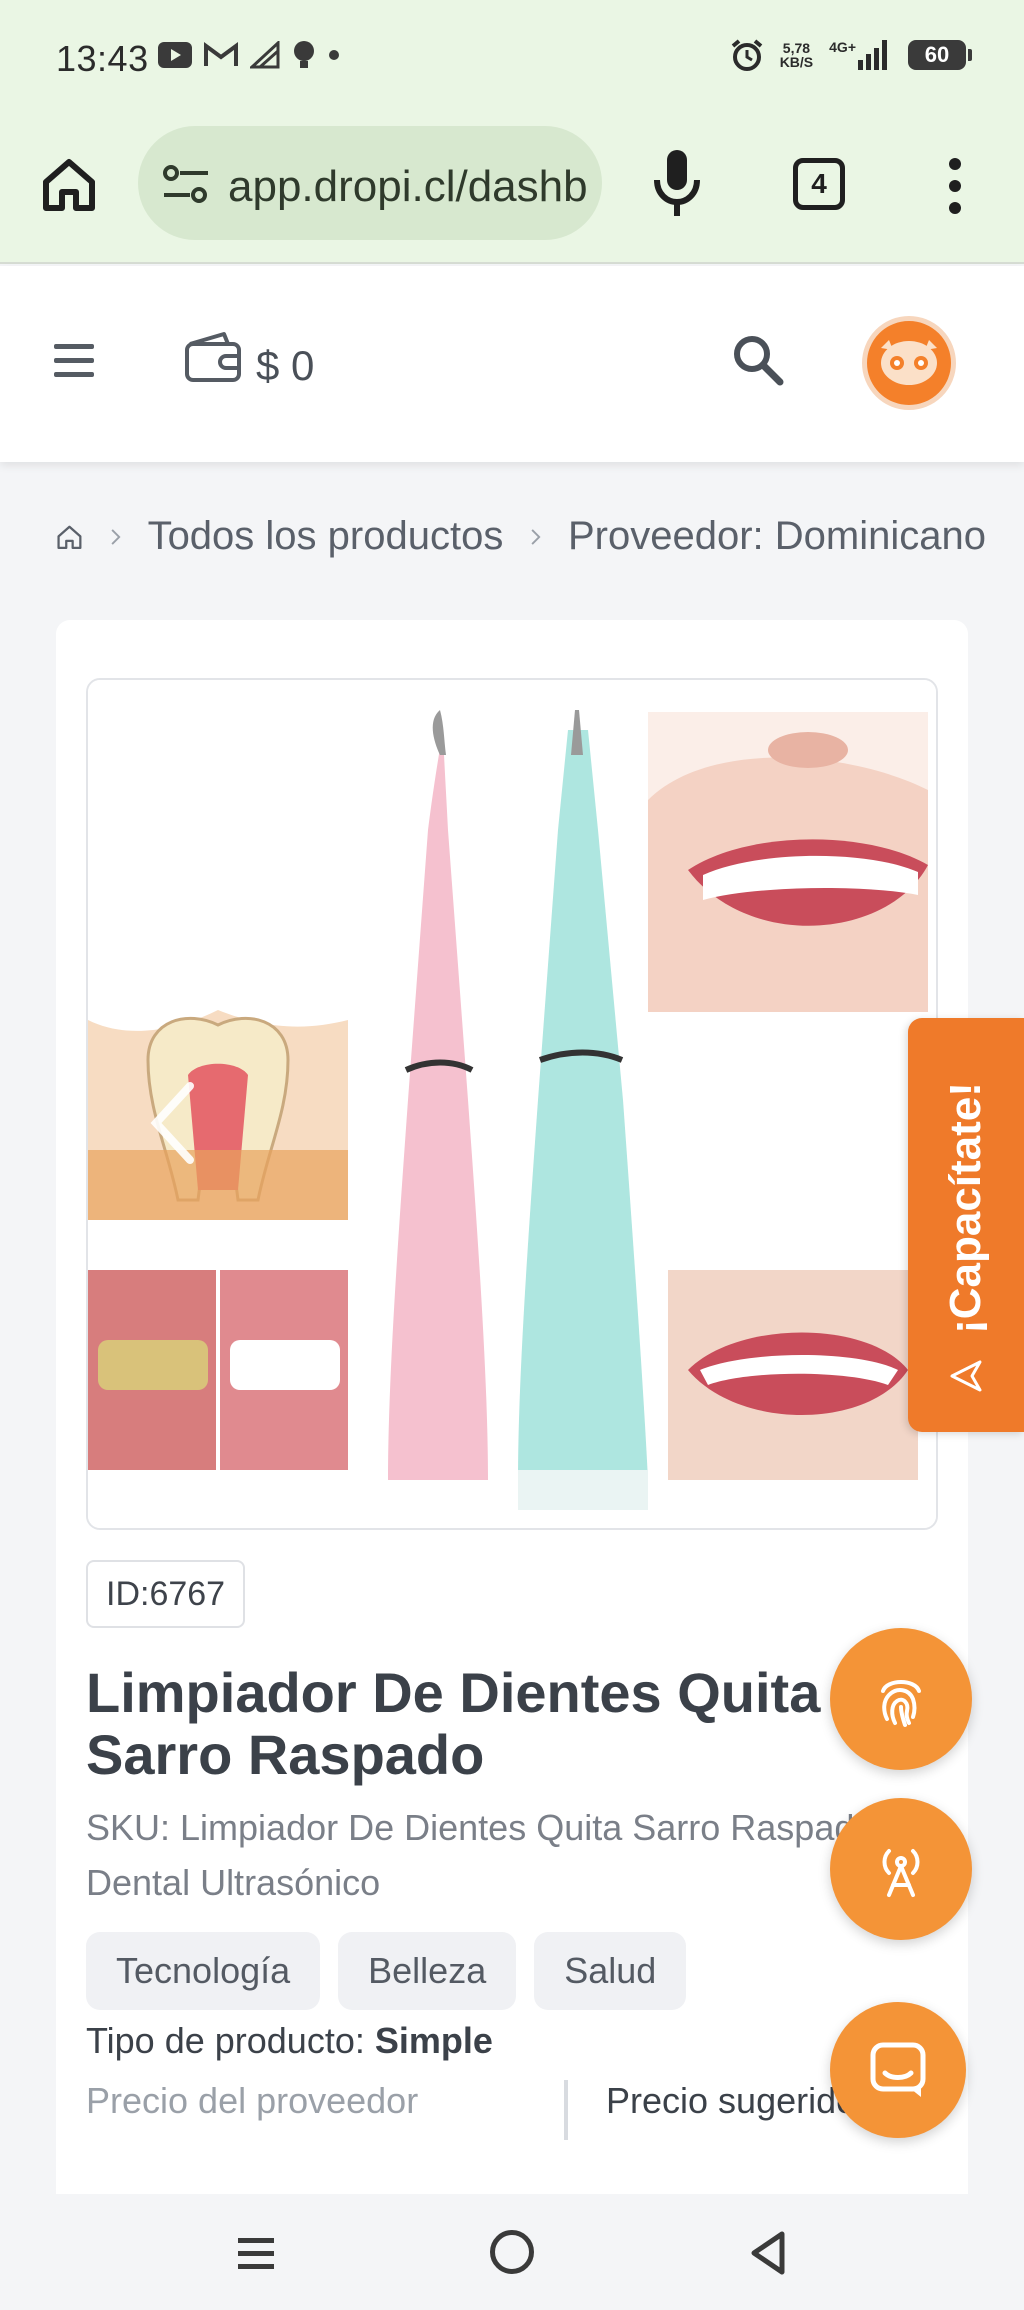 The height and width of the screenshot is (2310, 1024). I want to click on category-tags: Tecnología Belleza Salud, so click(386, 1971).